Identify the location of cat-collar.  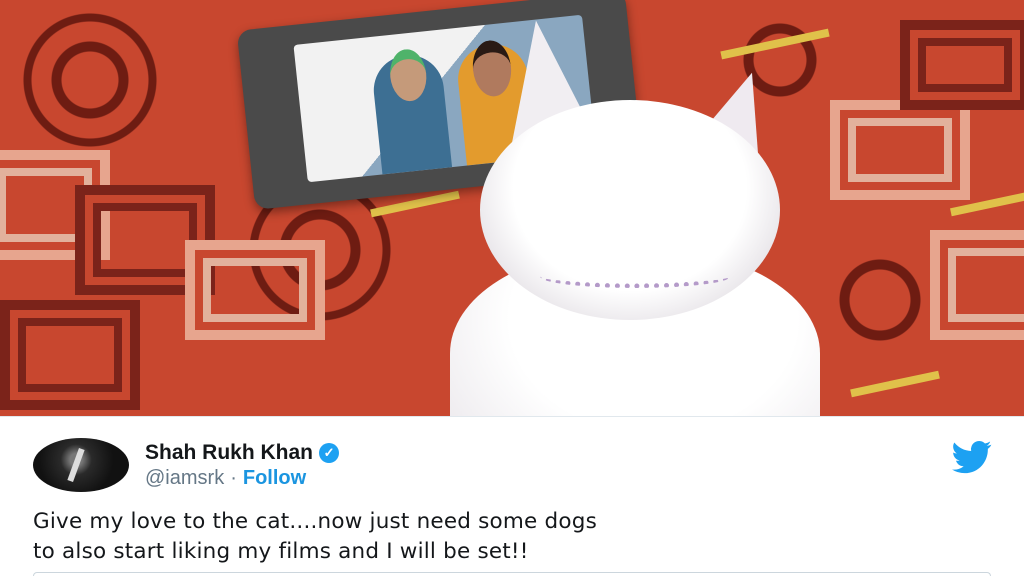
(635, 276).